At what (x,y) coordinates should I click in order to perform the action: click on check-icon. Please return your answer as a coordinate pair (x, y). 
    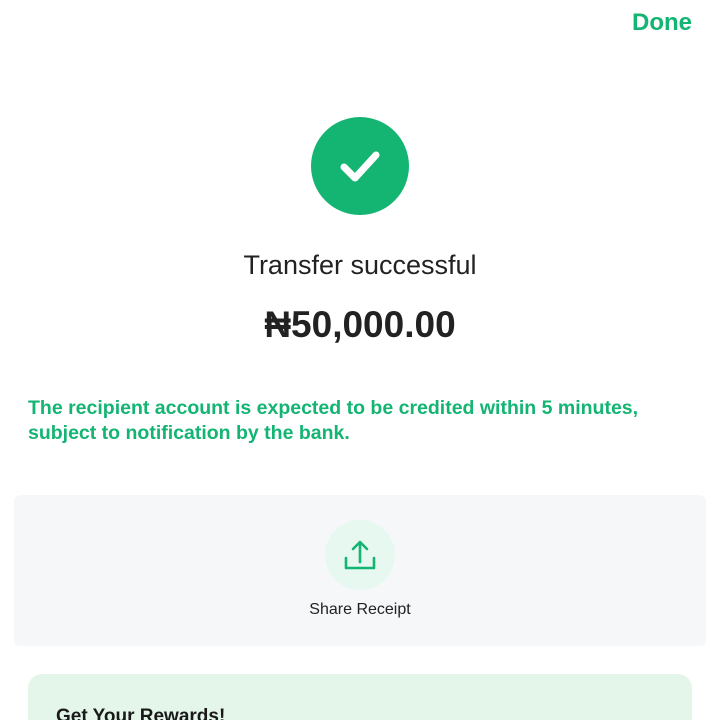
    Looking at the image, I should click on (360, 166).